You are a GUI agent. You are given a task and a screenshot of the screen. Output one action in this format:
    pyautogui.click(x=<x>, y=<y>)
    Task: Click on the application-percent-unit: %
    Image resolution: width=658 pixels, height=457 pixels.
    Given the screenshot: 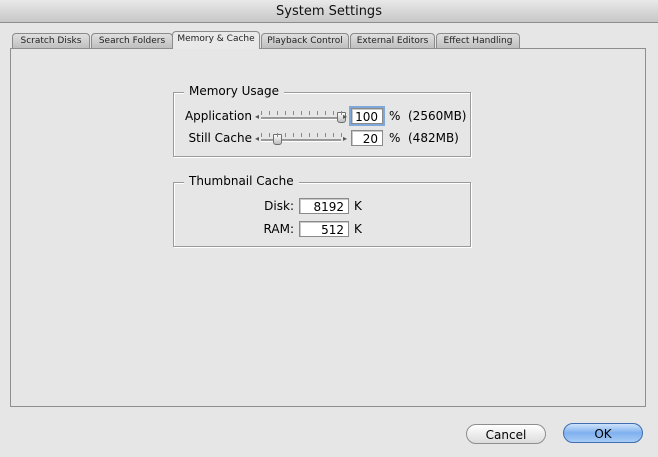 What is the action you would take?
    pyautogui.click(x=395, y=116)
    